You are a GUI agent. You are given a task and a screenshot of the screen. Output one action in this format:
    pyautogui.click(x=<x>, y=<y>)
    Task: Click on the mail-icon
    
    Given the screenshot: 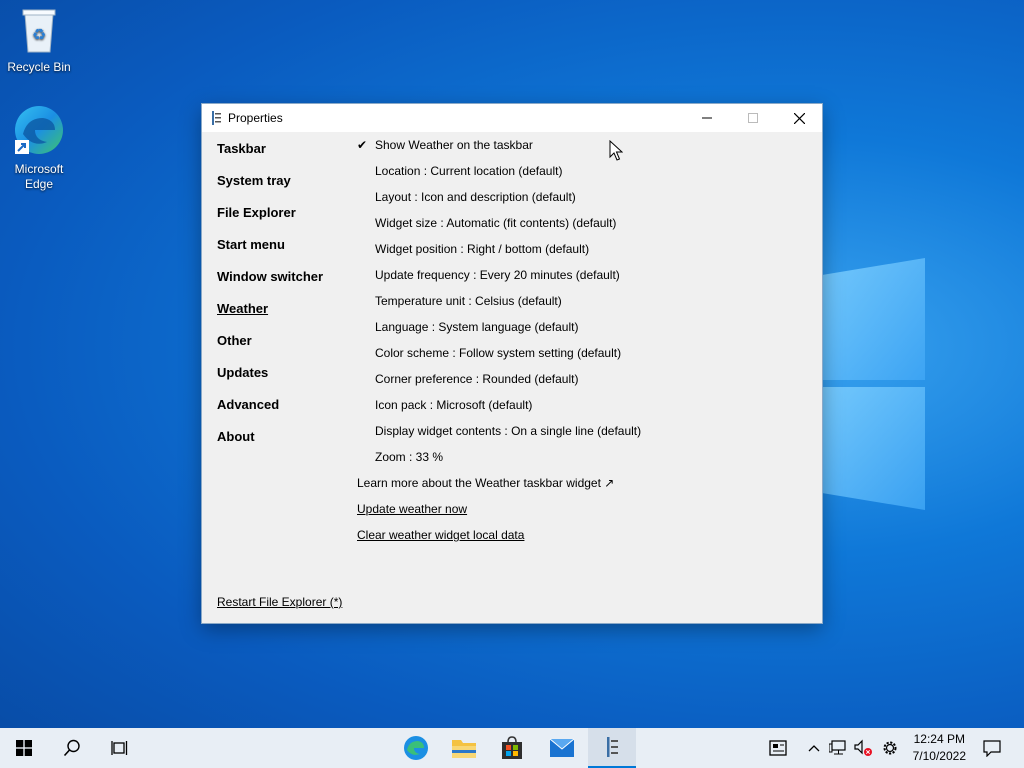 What is the action you would take?
    pyautogui.click(x=562, y=747)
    